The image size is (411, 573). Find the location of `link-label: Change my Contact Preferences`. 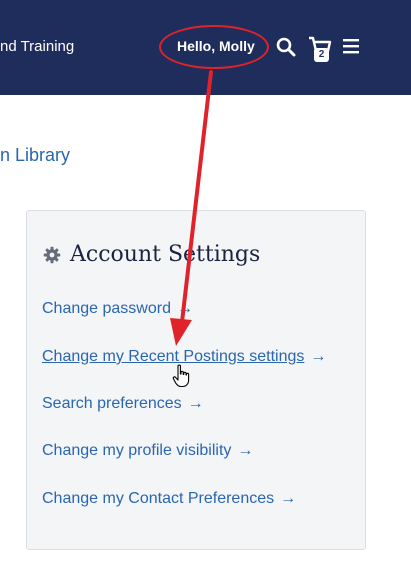

link-label: Change my Contact Preferences is located at coordinates (158, 498).